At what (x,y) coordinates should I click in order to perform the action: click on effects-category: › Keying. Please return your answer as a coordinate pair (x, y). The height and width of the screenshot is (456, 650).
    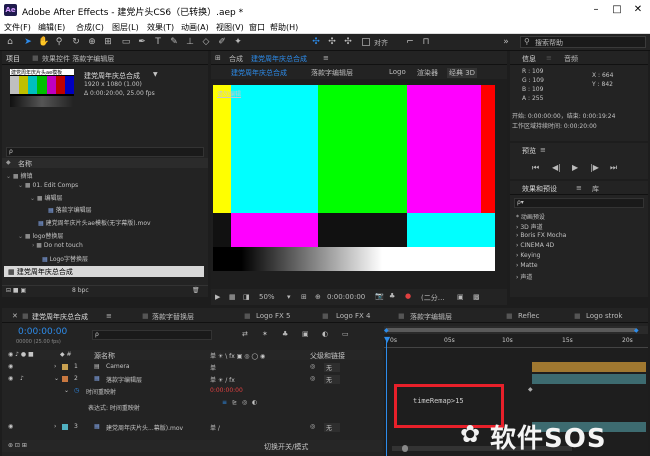
    Looking at the image, I should click on (528, 256).